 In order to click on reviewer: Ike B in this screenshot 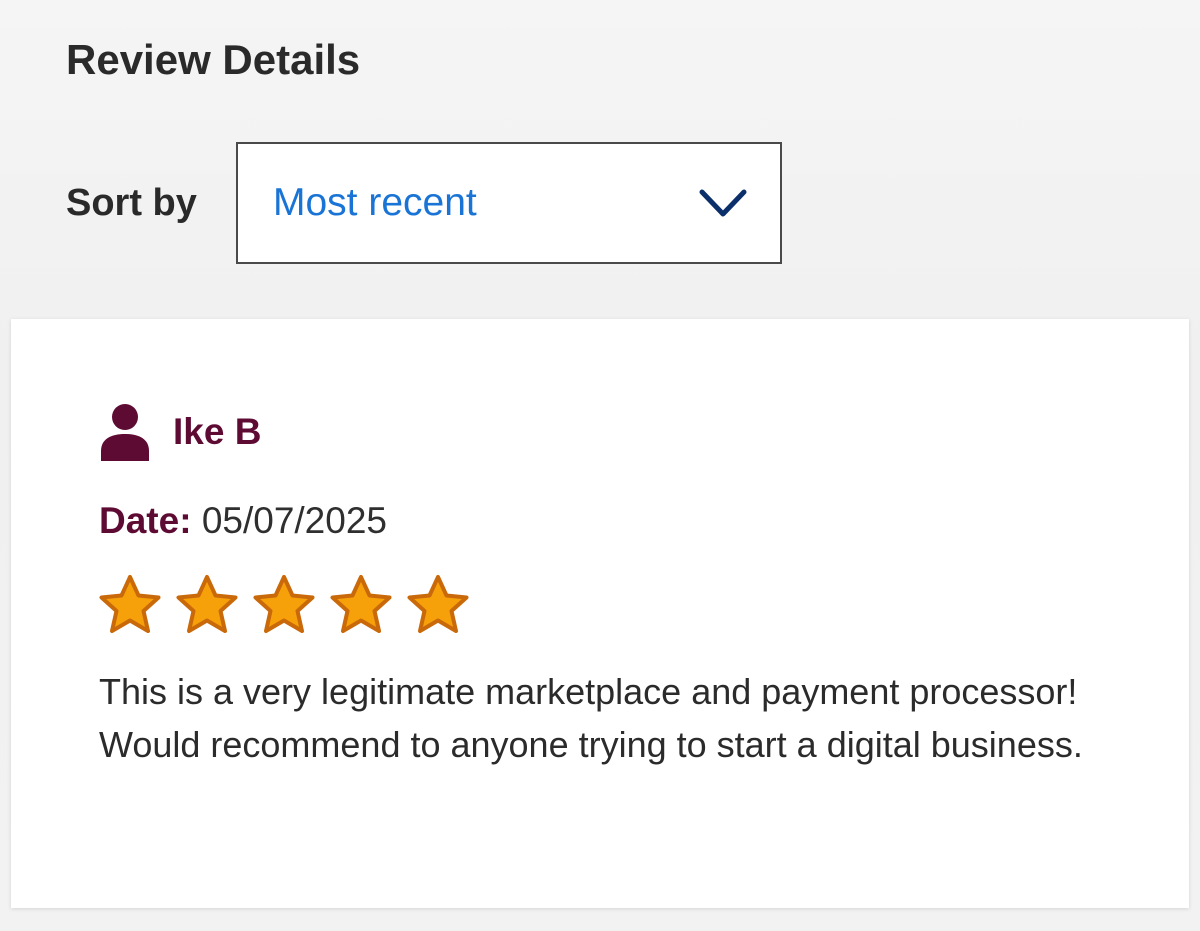, I will do `click(180, 432)`.